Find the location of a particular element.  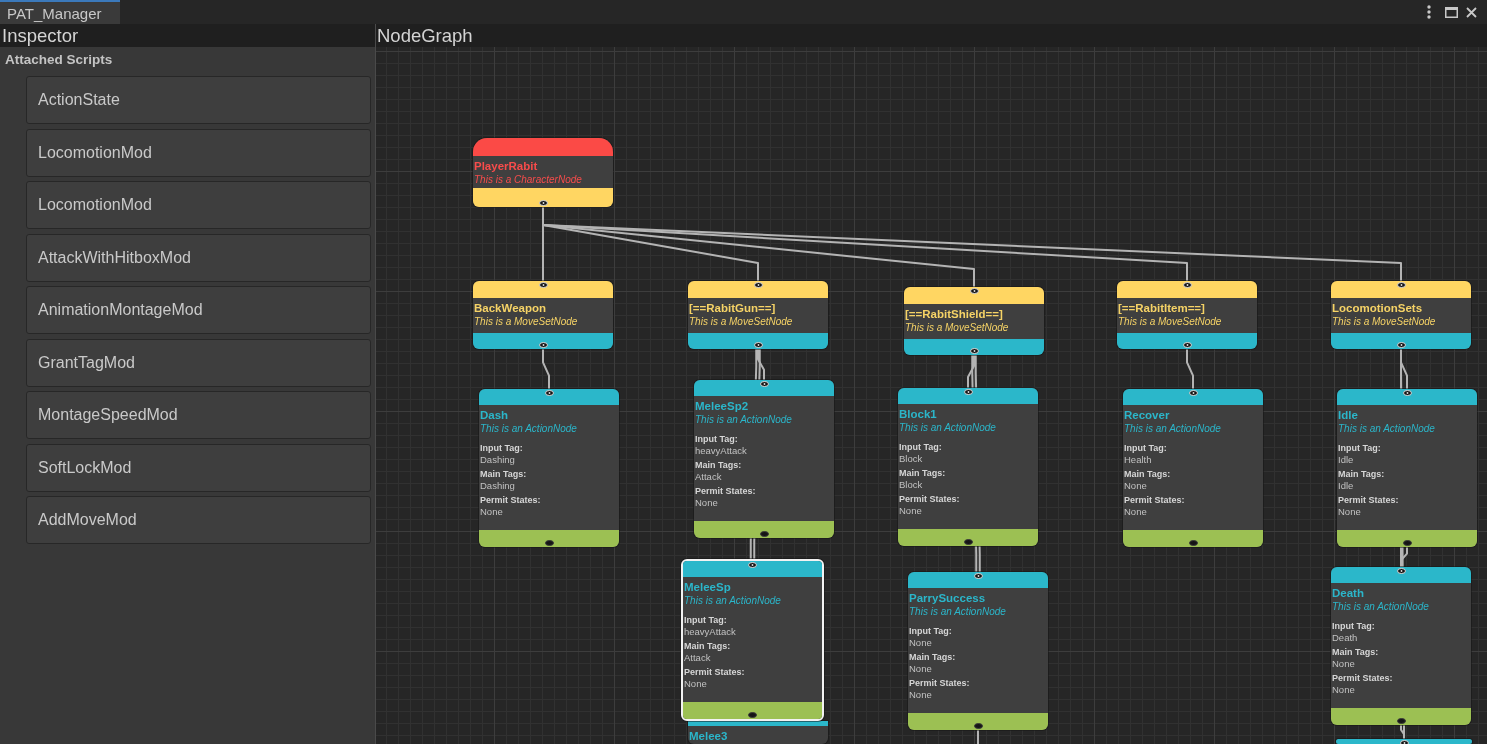

node-title: ParrySuccess is located at coordinates (948, 598).